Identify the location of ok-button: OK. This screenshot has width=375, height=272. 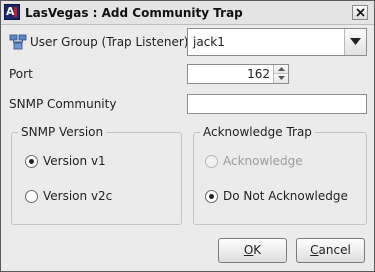
(252, 250).